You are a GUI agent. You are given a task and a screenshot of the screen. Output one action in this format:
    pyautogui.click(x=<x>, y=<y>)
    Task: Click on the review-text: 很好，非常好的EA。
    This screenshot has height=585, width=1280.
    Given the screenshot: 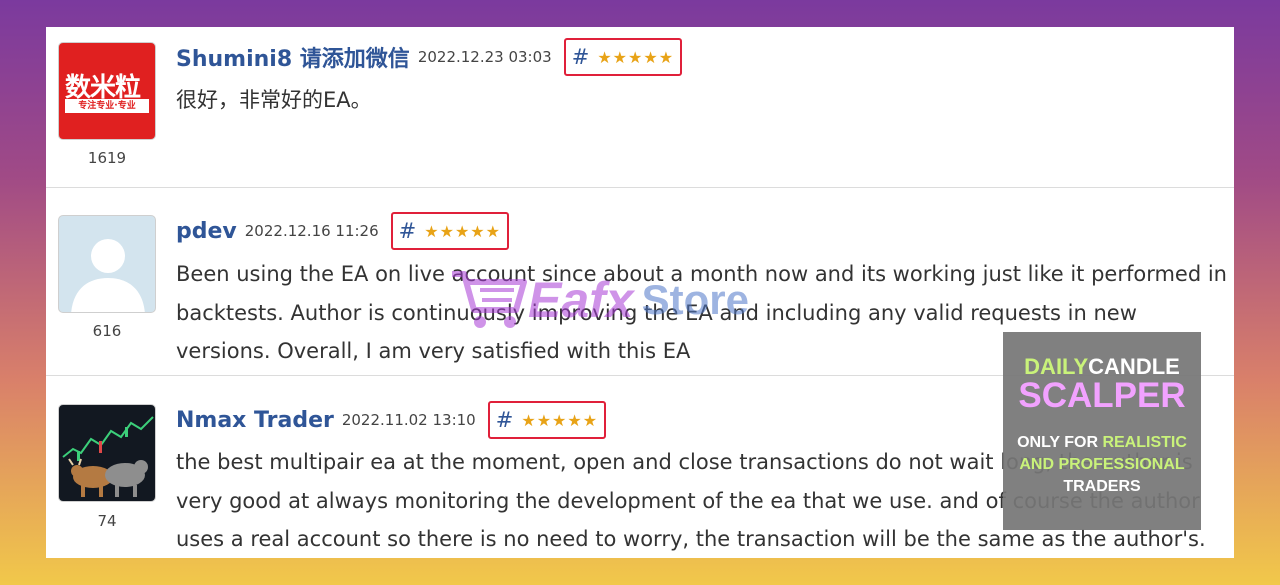 What is the action you would take?
    pyautogui.click(x=274, y=100)
    